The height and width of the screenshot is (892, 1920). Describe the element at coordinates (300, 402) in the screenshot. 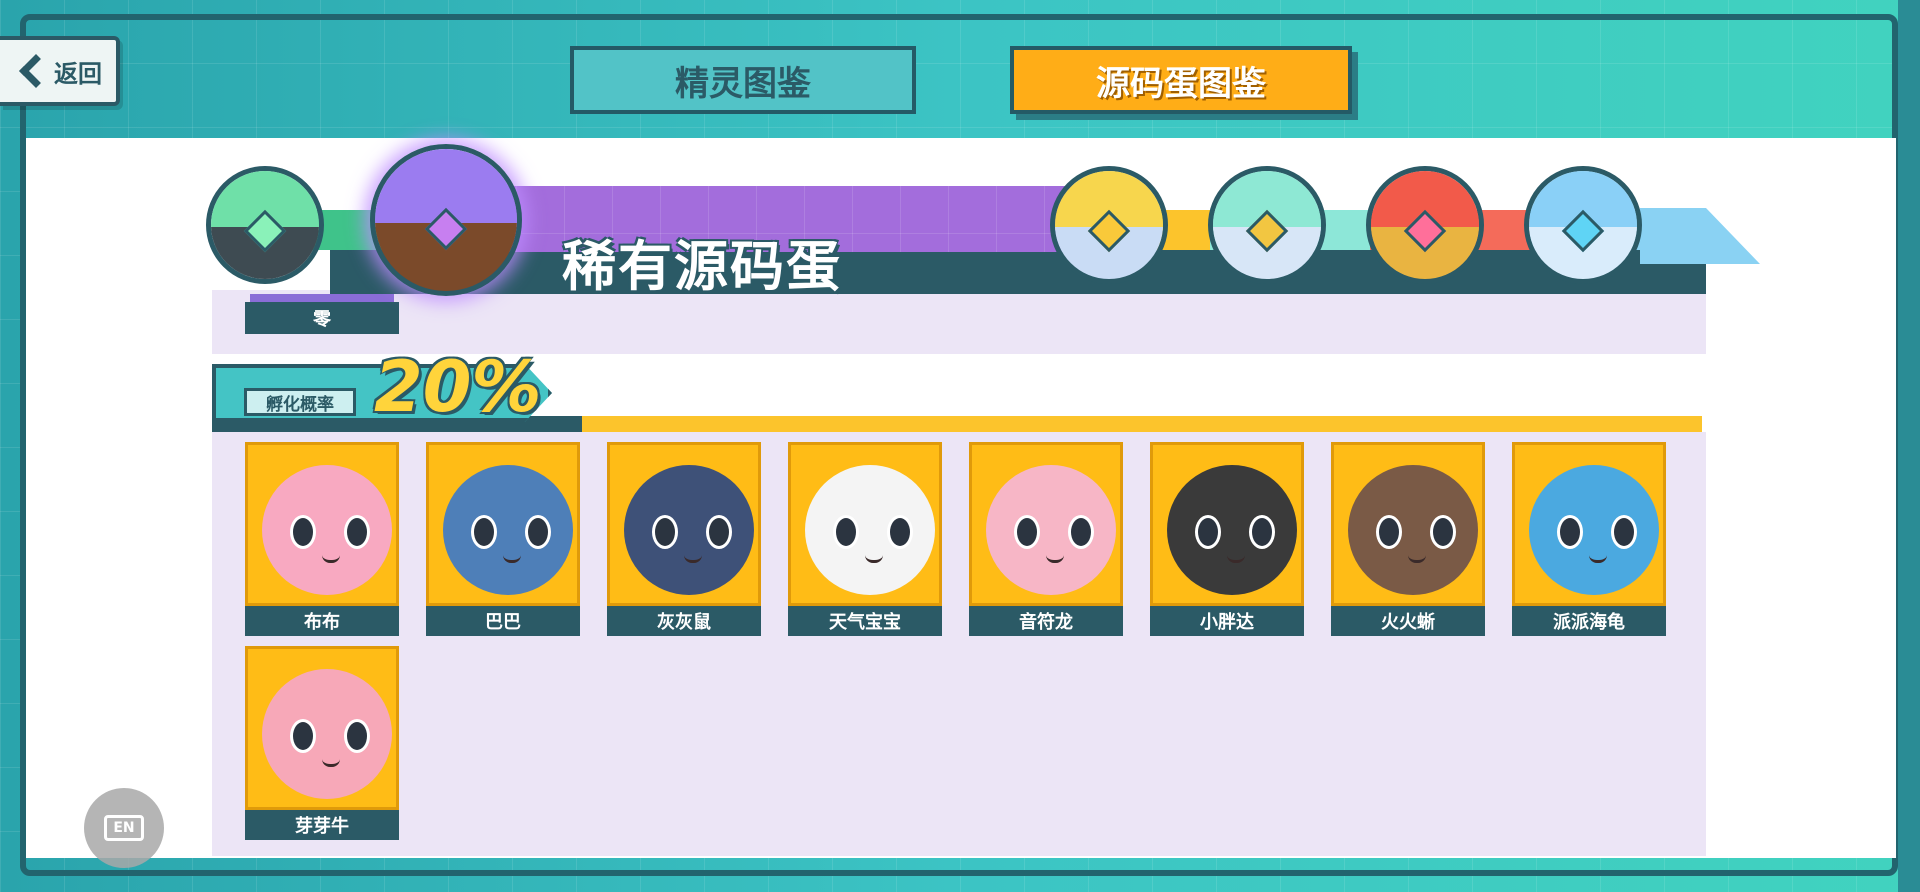

I see `hatch-rate-label: 孵化概率` at that location.